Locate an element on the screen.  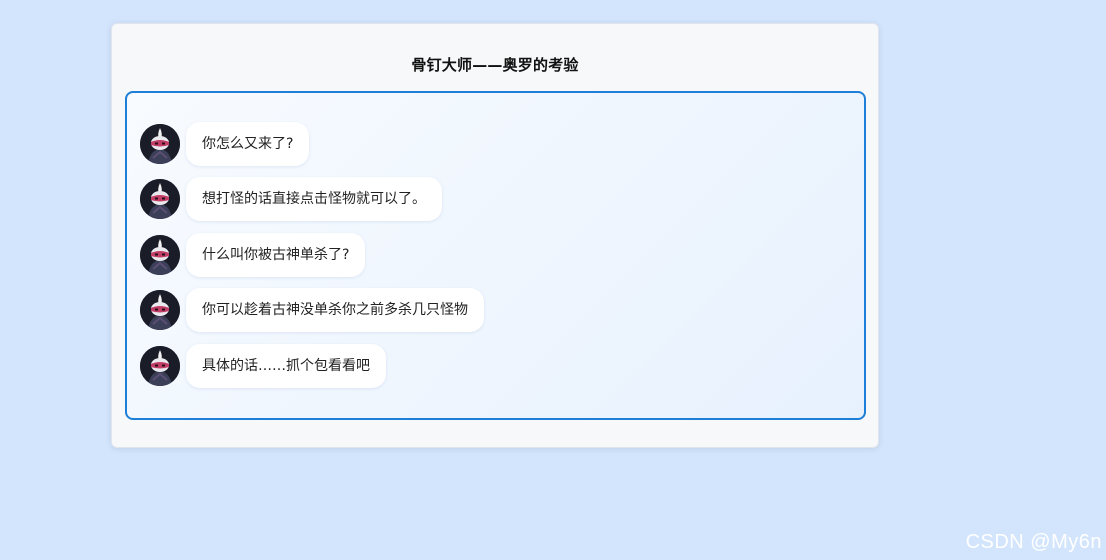
watermark: CSDN @My6n is located at coordinates (1033, 542).